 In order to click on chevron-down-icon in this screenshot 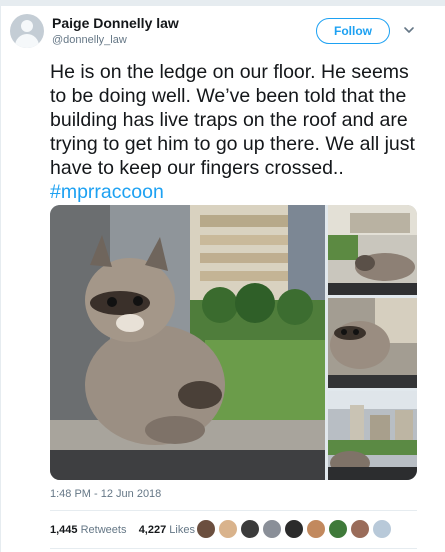, I will do `click(409, 30)`.